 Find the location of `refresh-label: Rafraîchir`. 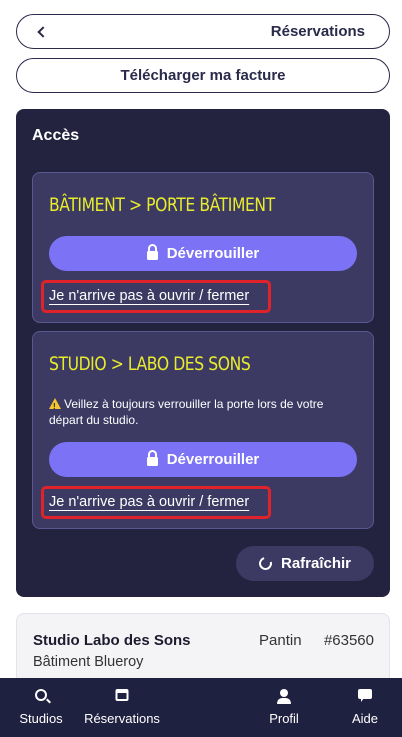

refresh-label: Rafraîchir is located at coordinates (316, 563).